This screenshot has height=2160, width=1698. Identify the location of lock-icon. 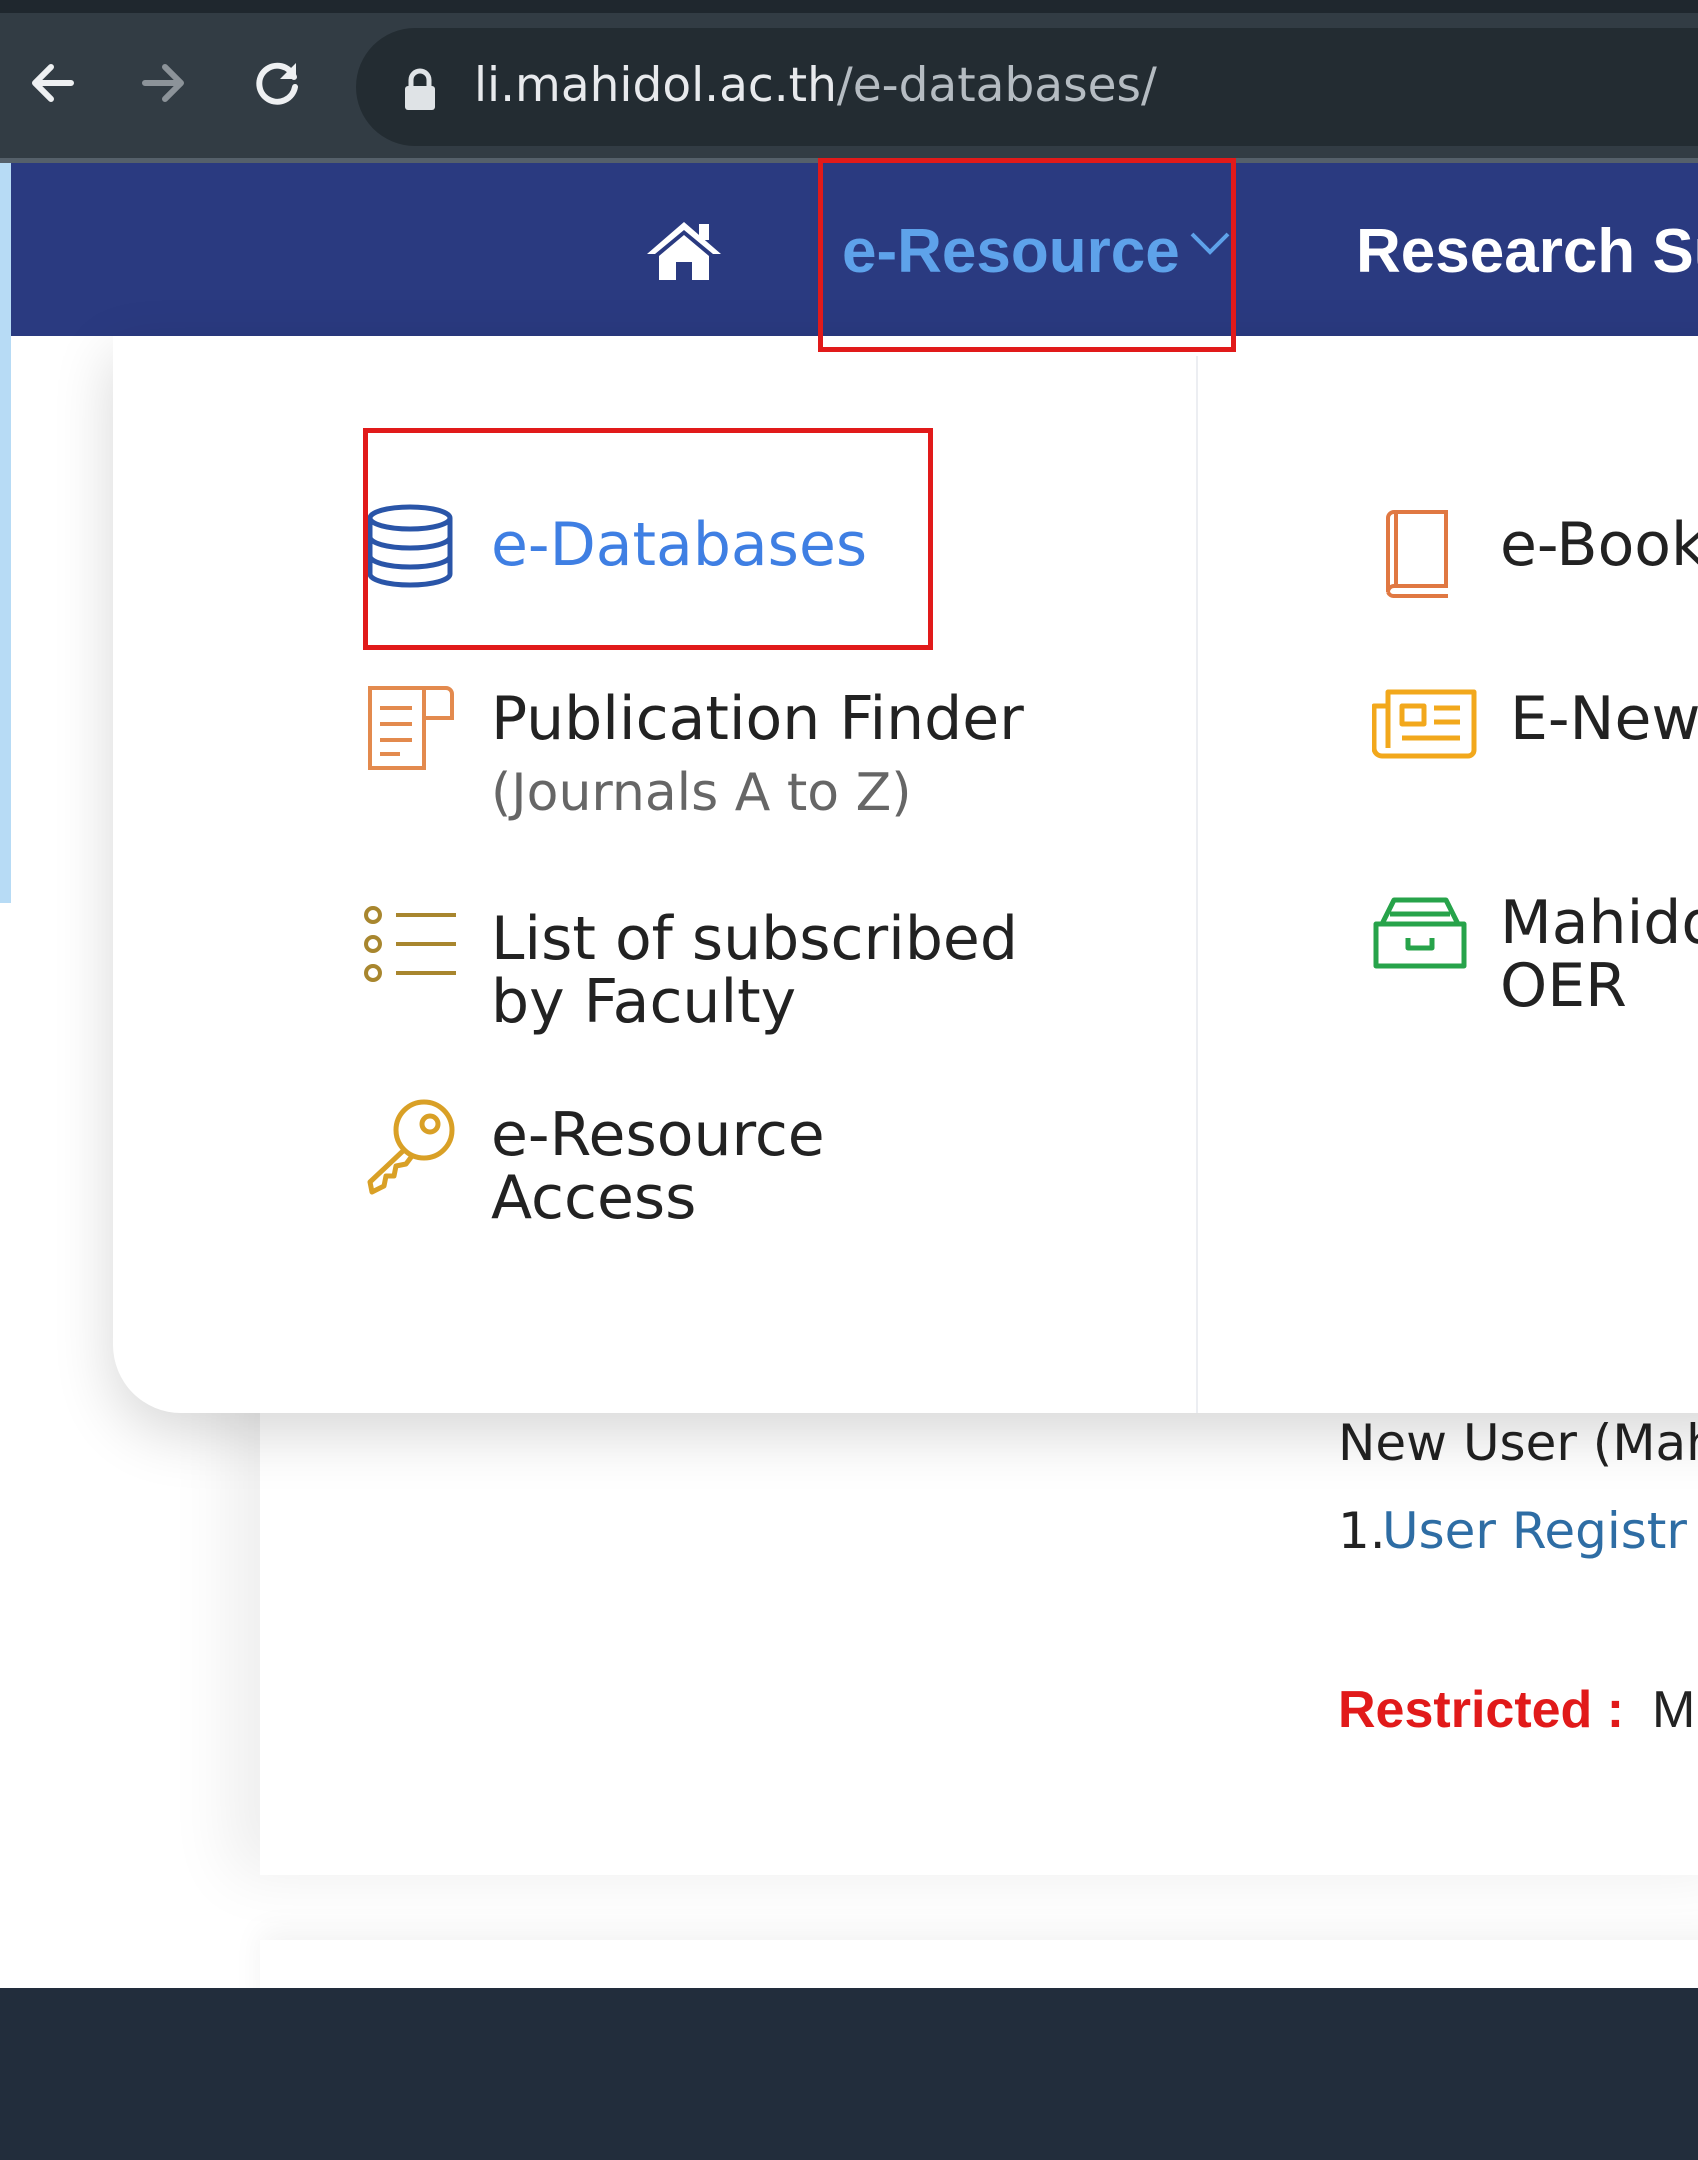
(420, 89).